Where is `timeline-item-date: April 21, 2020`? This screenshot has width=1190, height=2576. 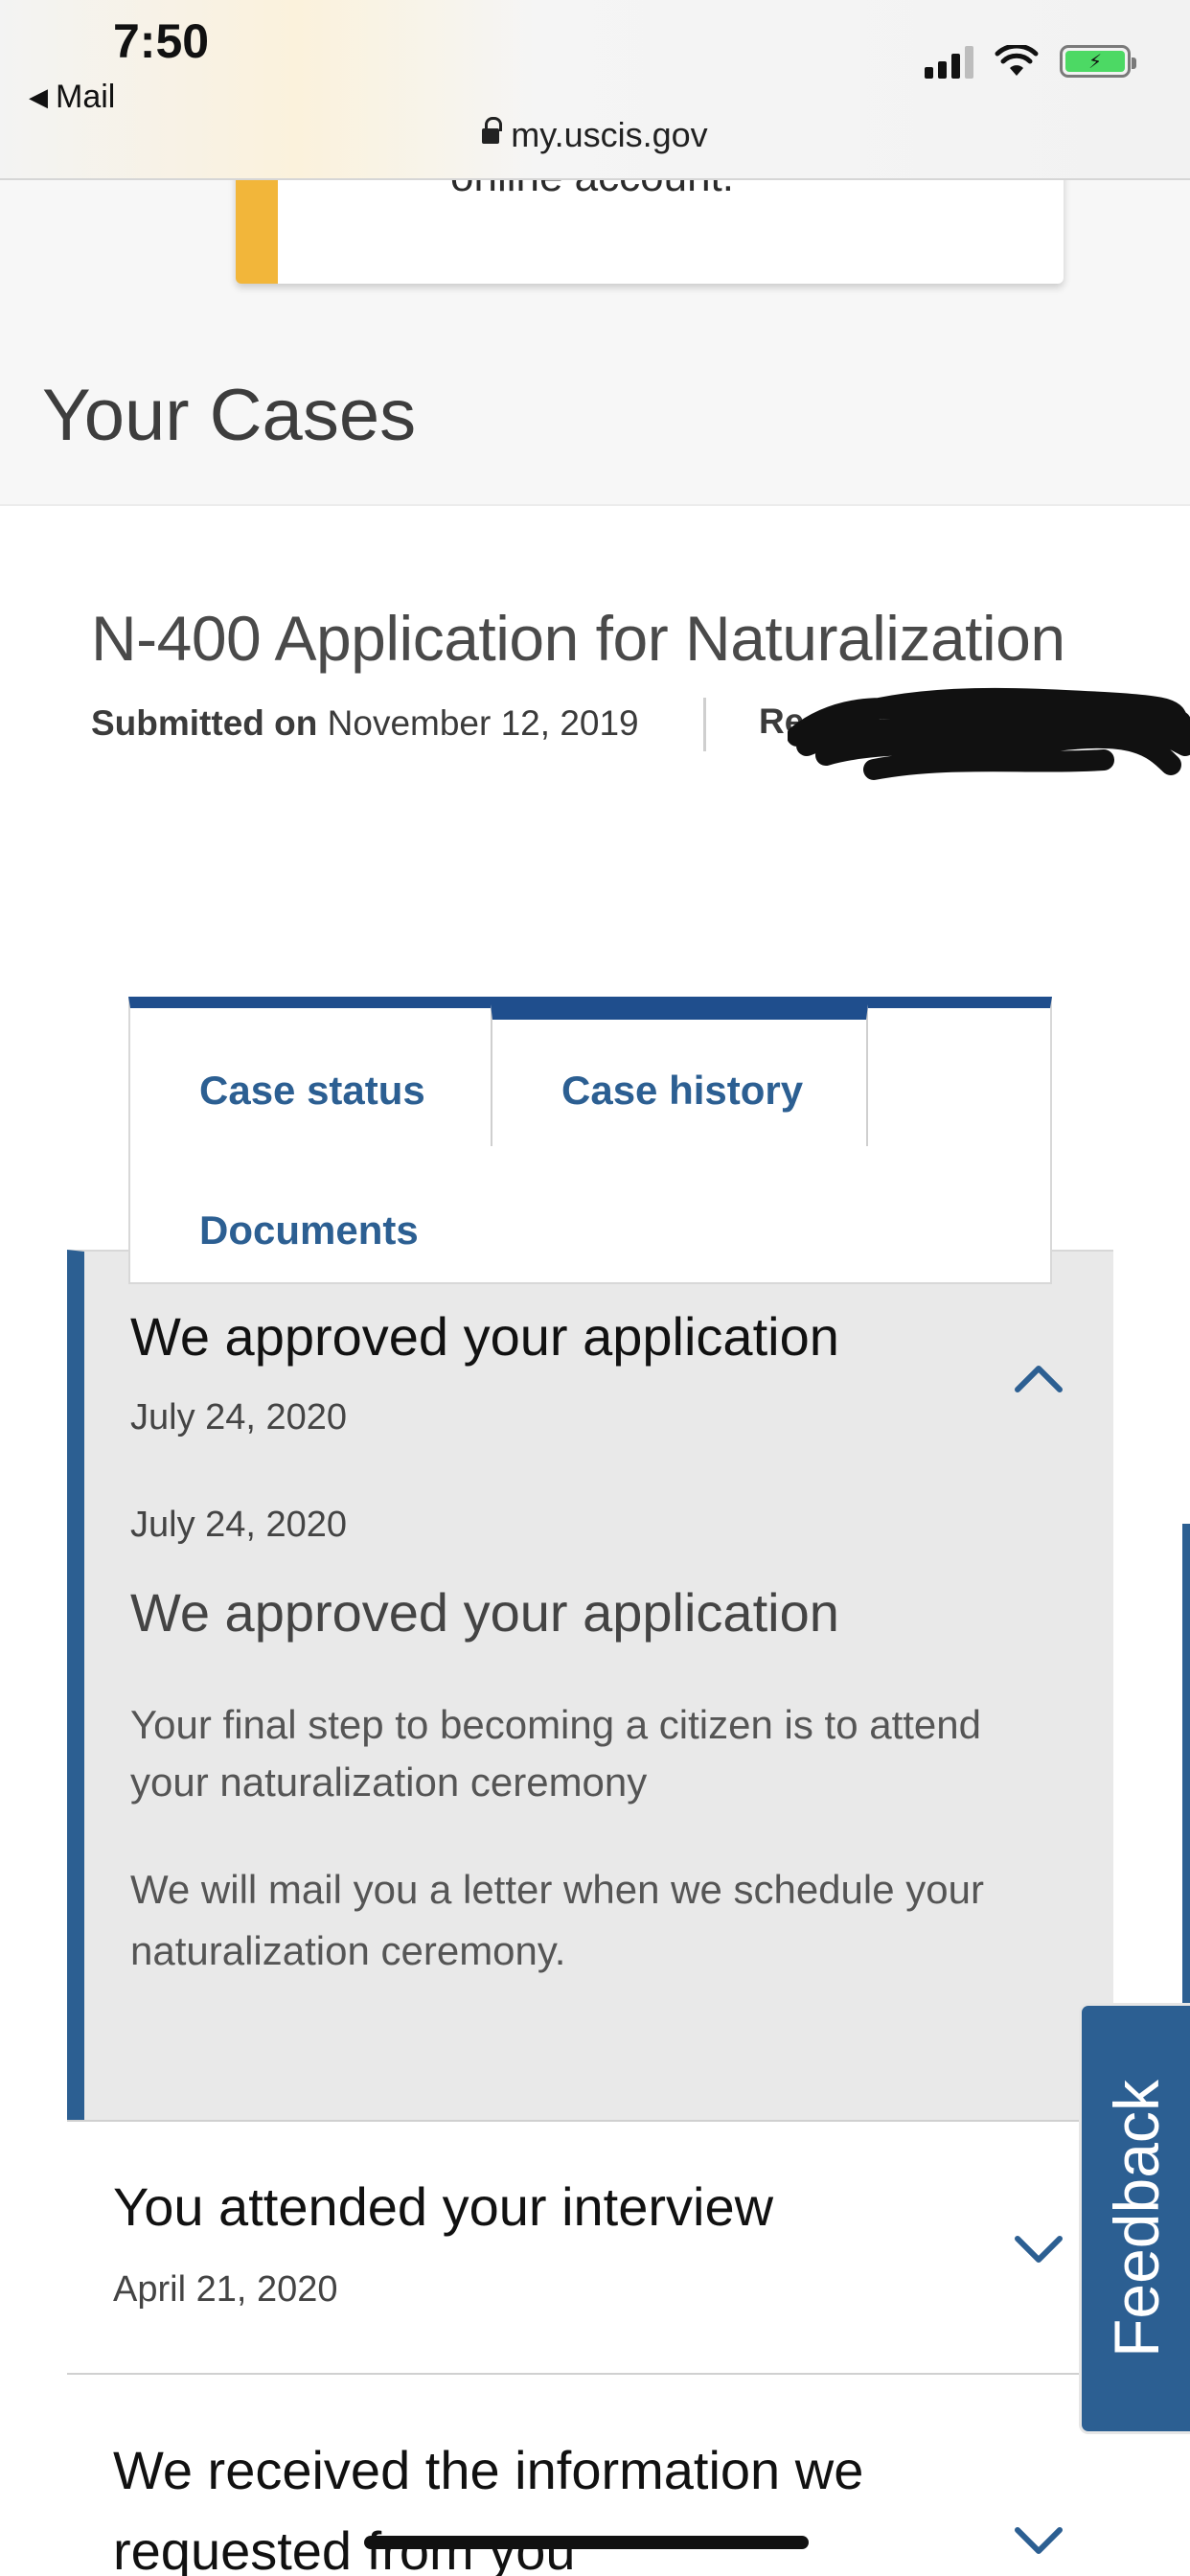 timeline-item-date: April 21, 2020 is located at coordinates (226, 2289).